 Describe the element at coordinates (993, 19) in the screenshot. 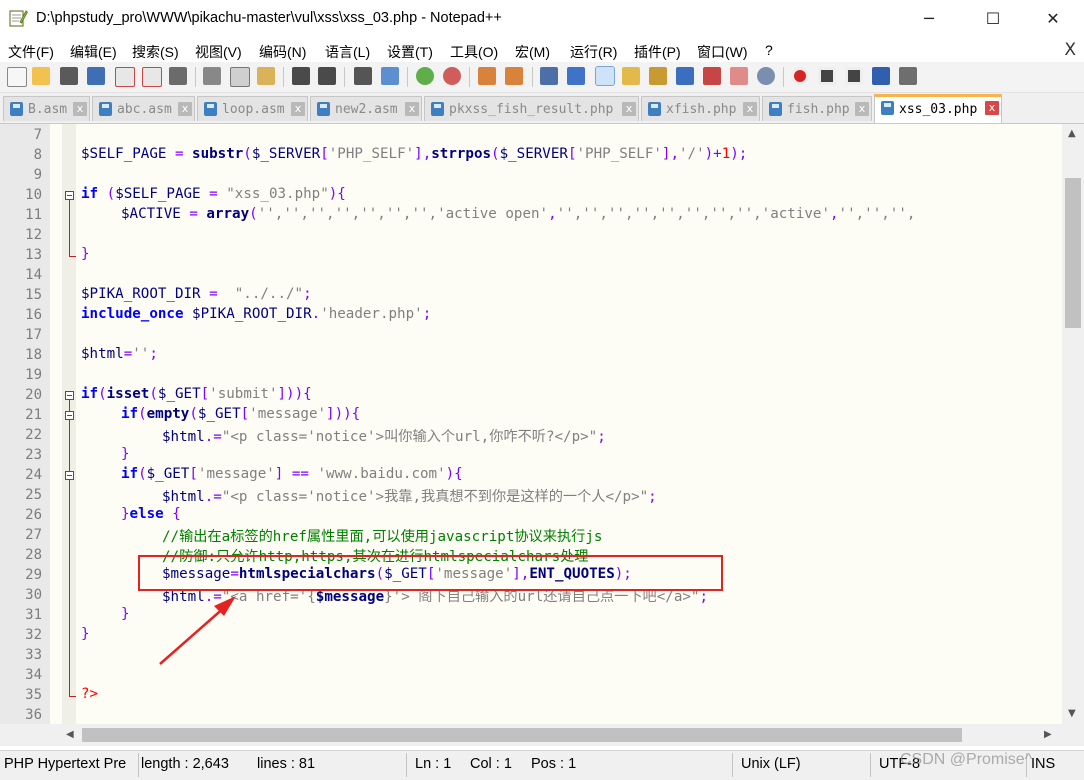

I see `maximize-button: ☐` at that location.